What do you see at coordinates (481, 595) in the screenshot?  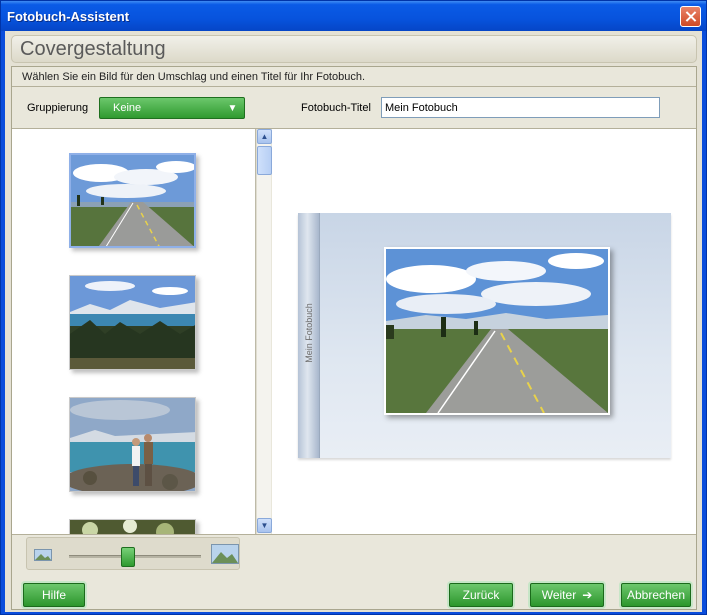 I see `back-button: Zurück` at bounding box center [481, 595].